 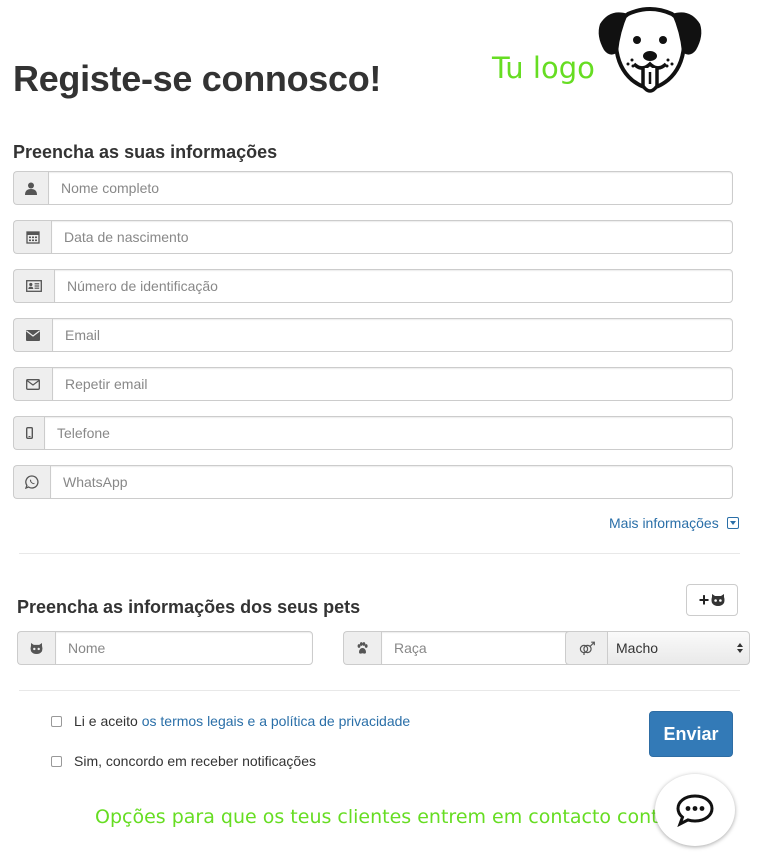 I want to click on envelope-icon, so click(x=32, y=335).